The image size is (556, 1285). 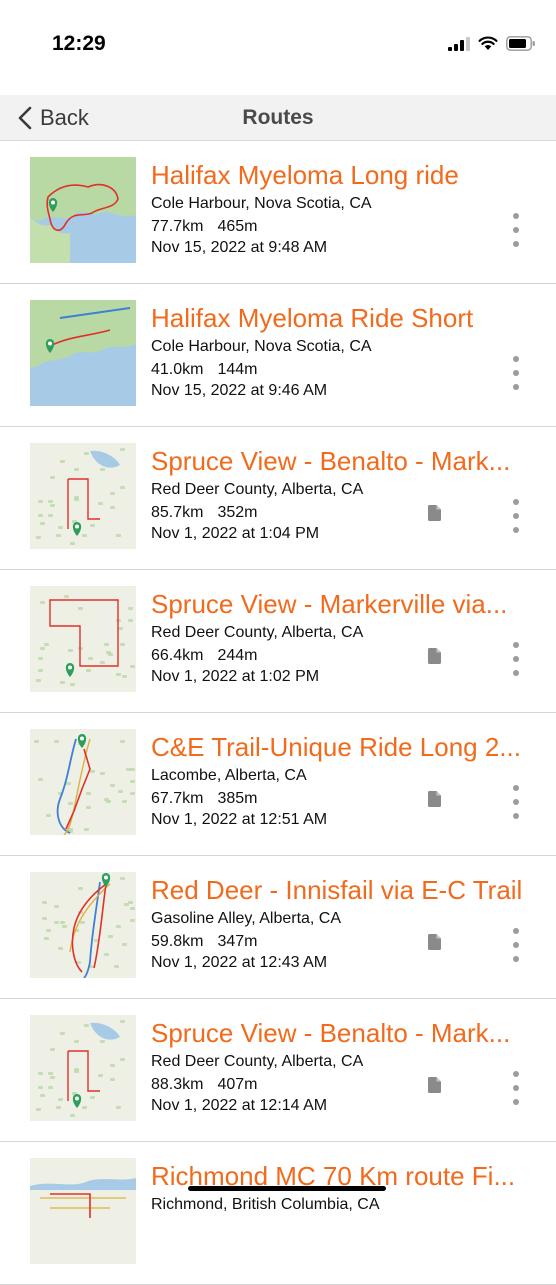 What do you see at coordinates (64, 117) in the screenshot?
I see `back-label: Back` at bounding box center [64, 117].